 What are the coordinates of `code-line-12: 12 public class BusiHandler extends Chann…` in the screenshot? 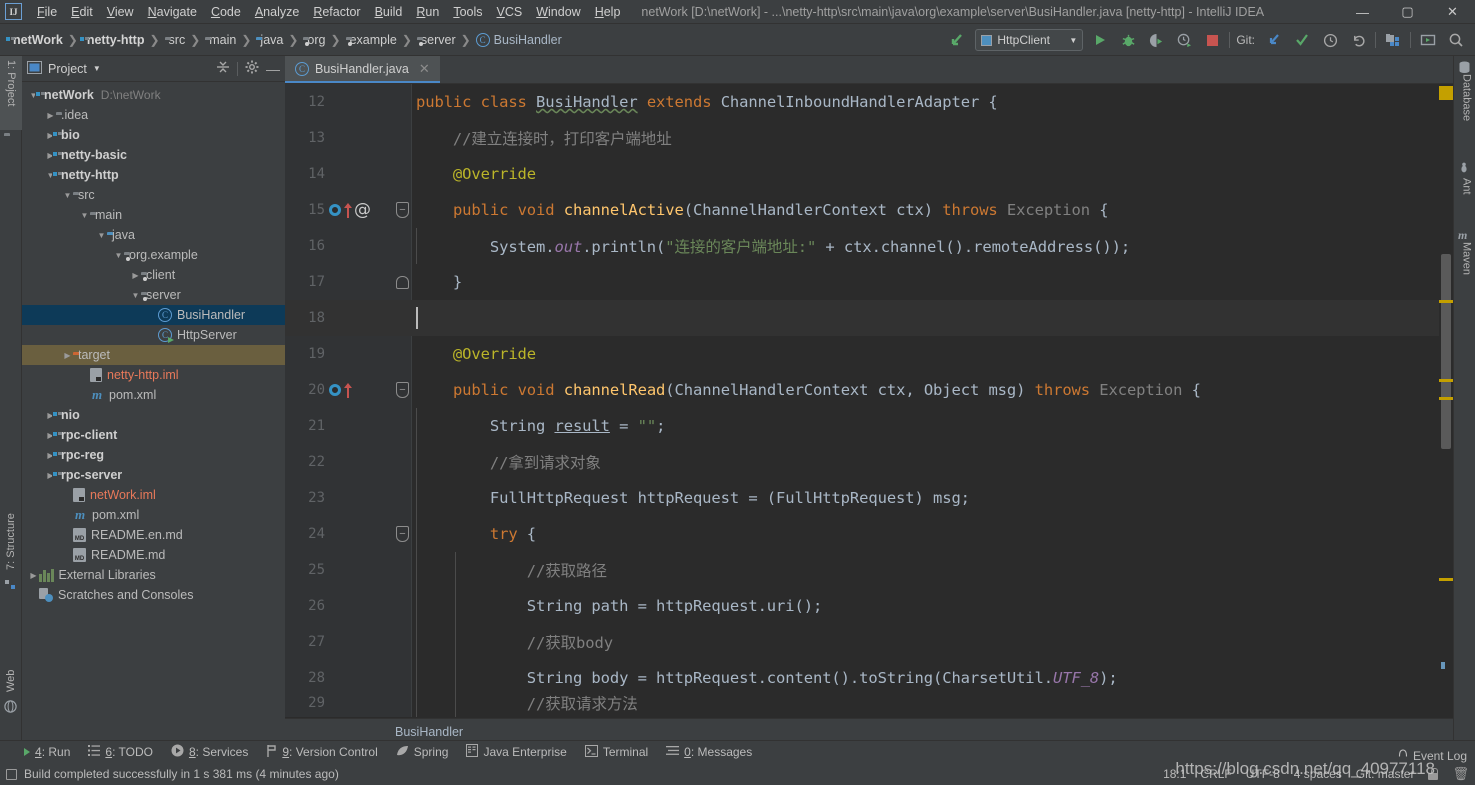 It's located at (869, 102).